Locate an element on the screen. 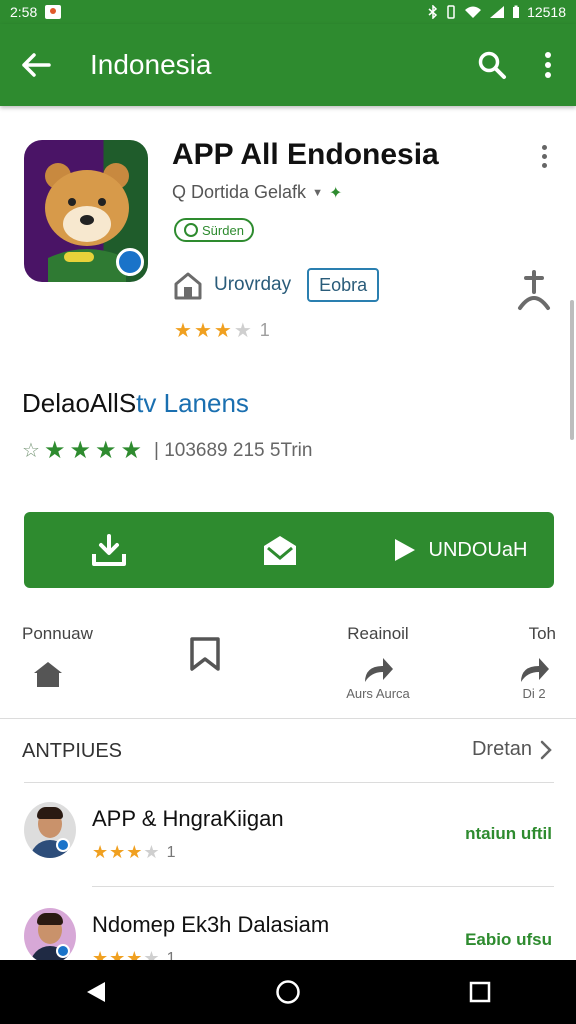  share-arrow-icon is located at coordinates (379, 670).